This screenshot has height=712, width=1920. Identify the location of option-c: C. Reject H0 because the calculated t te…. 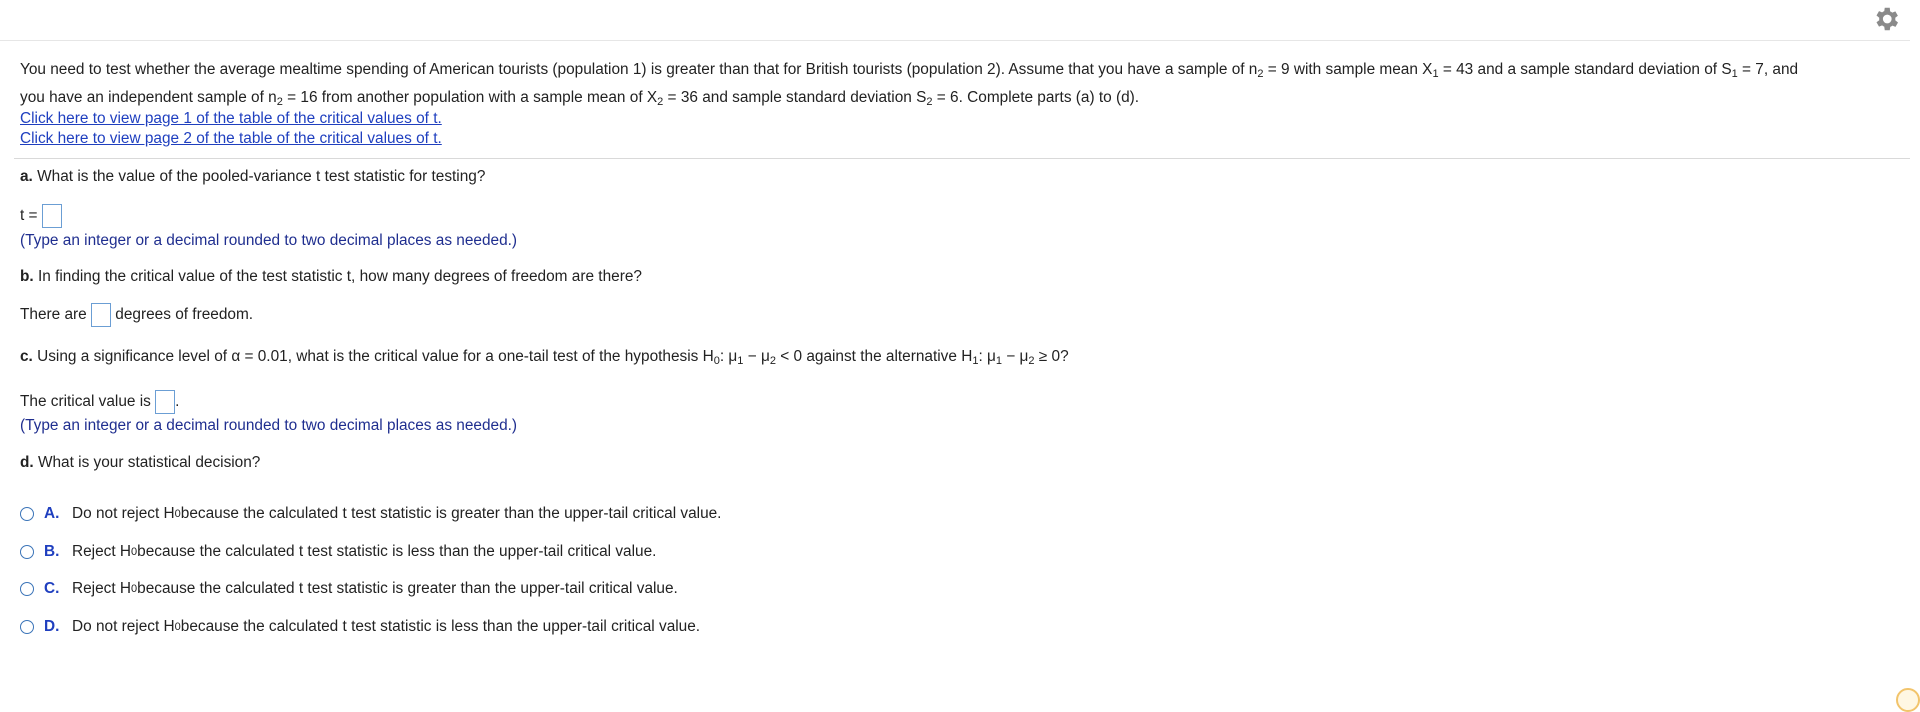
(349, 589).